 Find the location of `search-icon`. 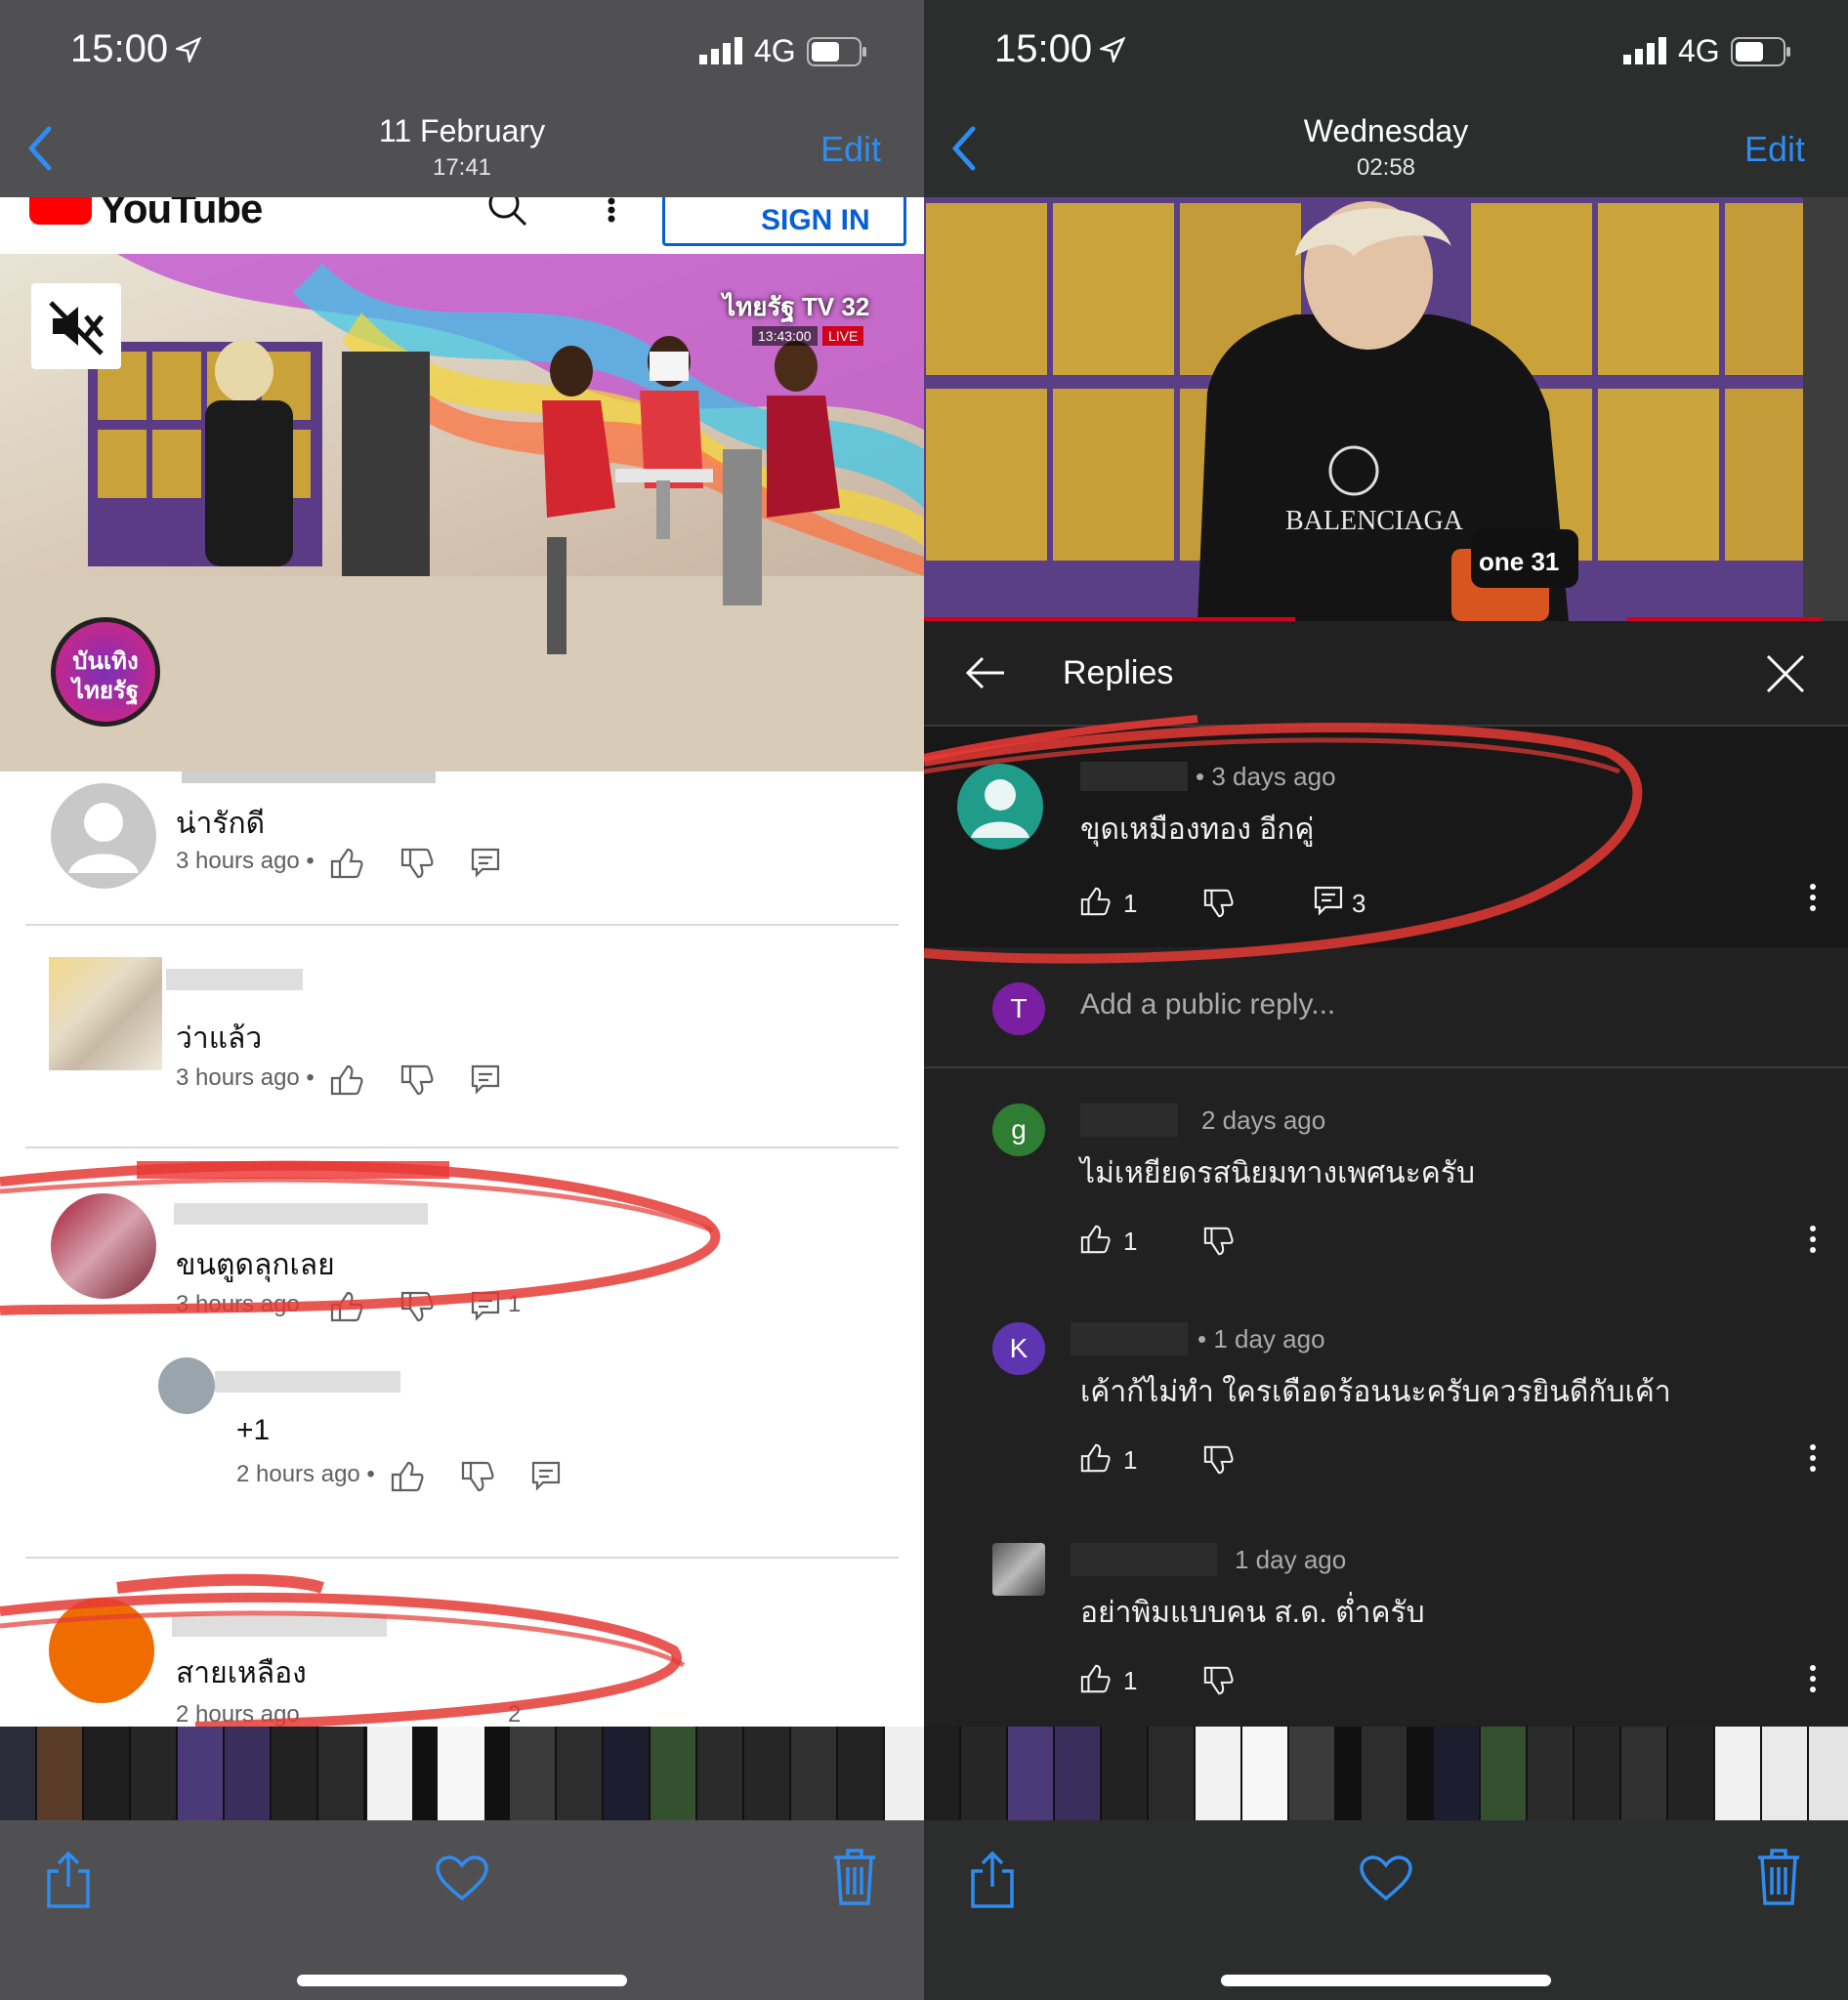

search-icon is located at coordinates (507, 213).